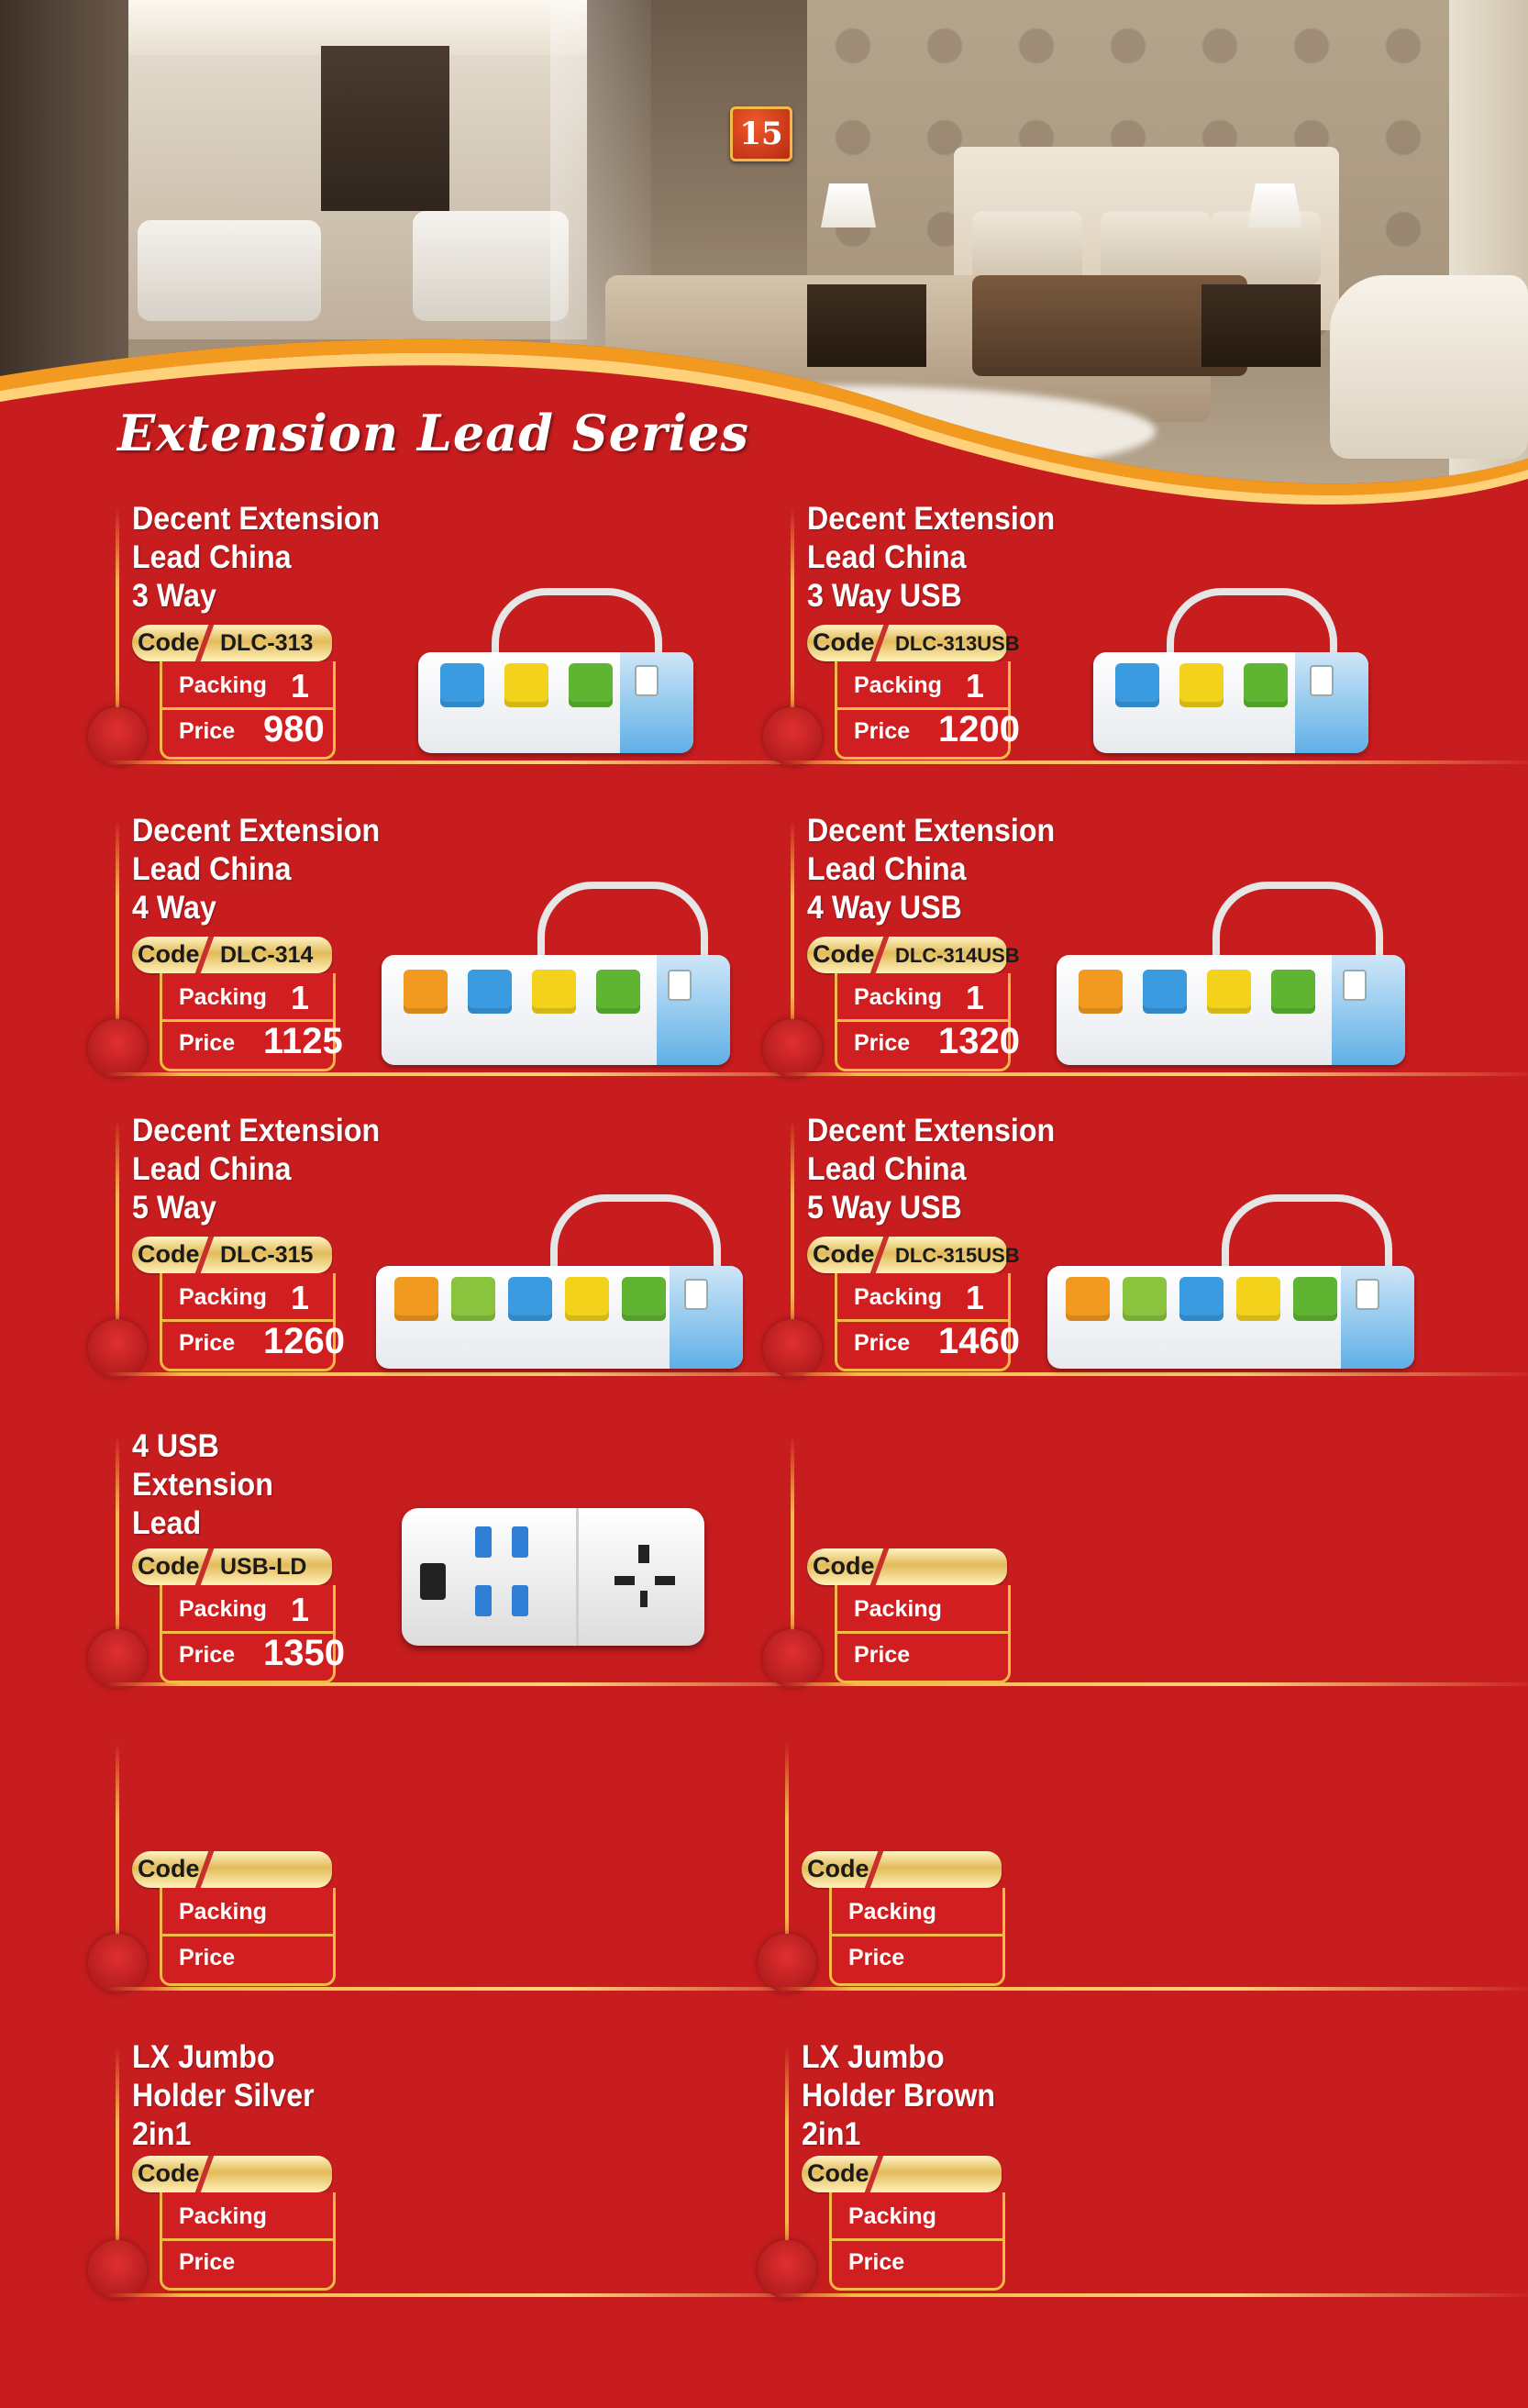  I want to click on product-name: Decent Extension Lead China 4 Way, so click(257, 869).